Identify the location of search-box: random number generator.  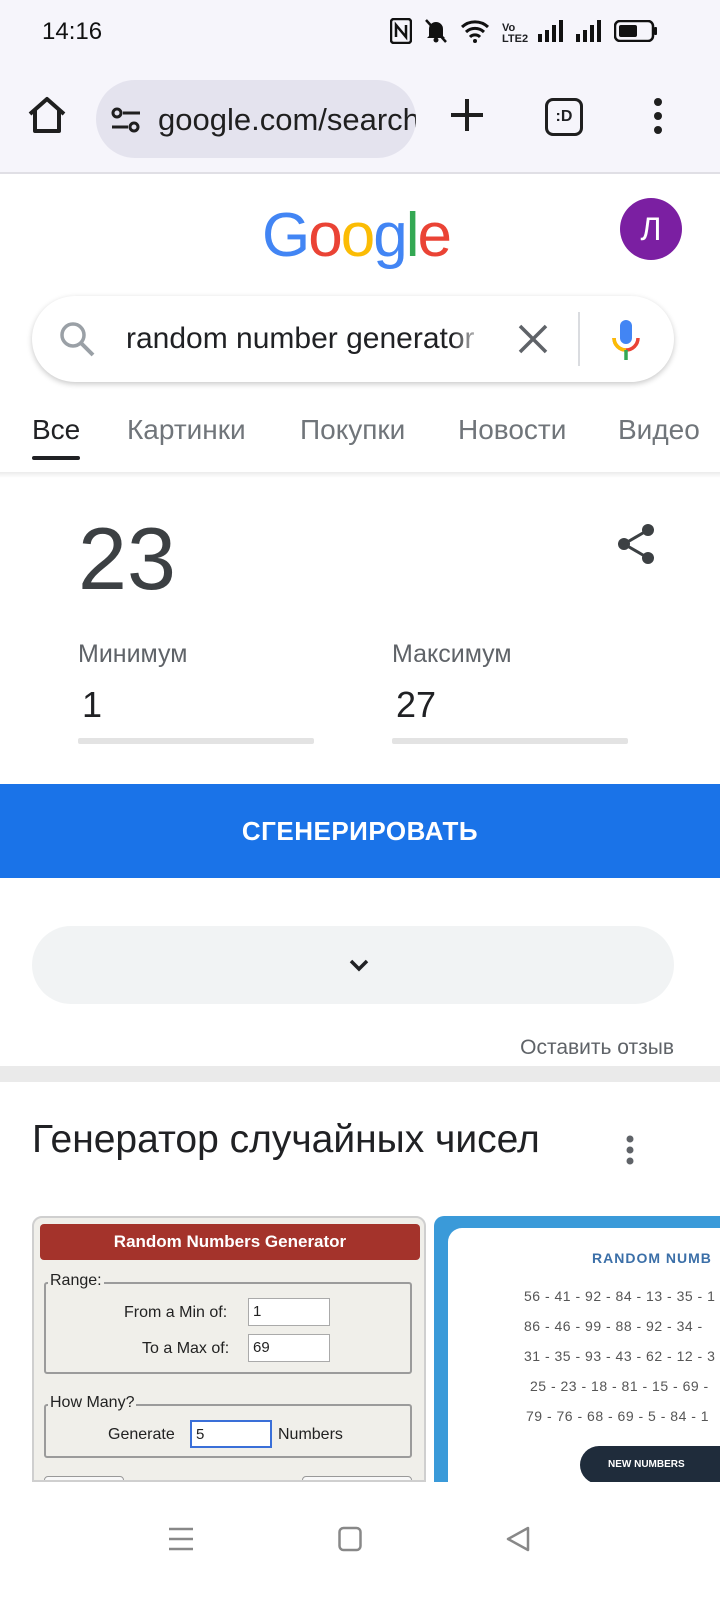
(353, 339).